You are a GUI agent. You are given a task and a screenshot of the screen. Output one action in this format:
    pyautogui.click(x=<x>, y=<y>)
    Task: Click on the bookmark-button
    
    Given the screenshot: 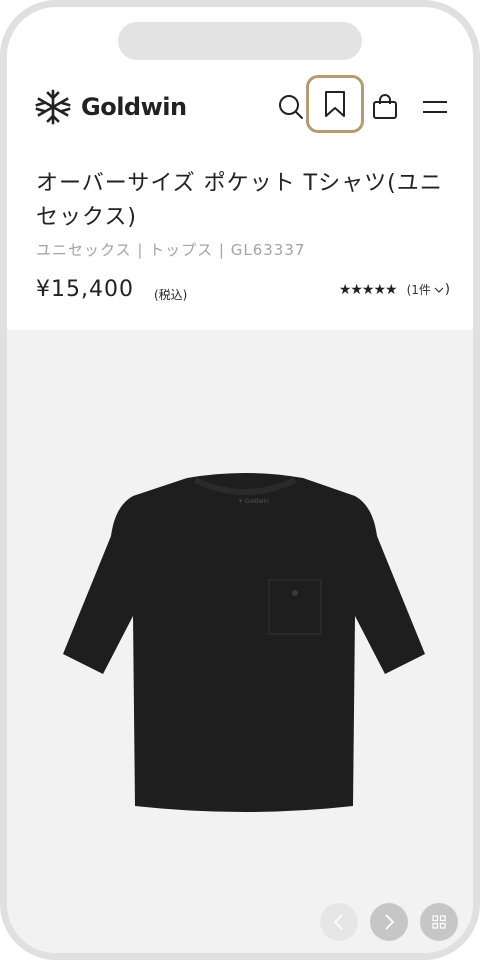 What is the action you would take?
    pyautogui.click(x=335, y=104)
    